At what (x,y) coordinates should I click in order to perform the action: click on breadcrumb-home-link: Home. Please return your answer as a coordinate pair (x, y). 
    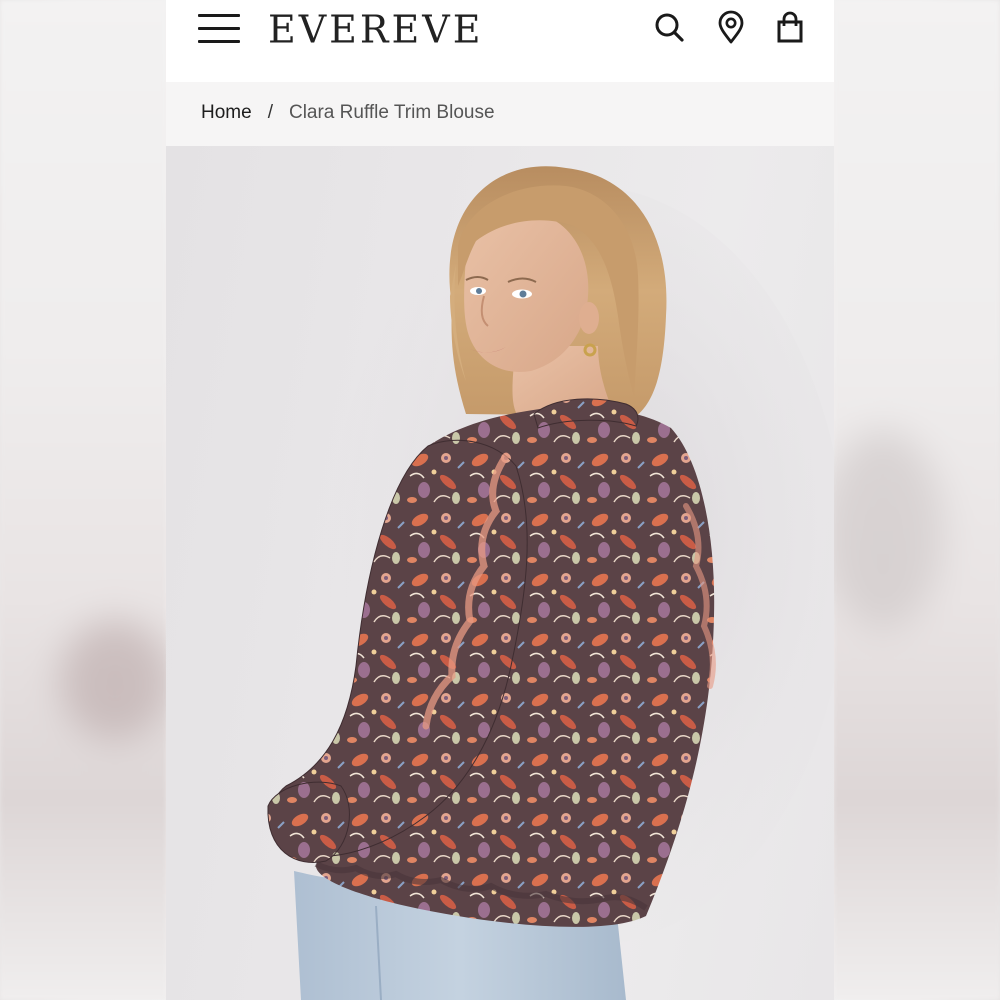
    Looking at the image, I should click on (226, 113).